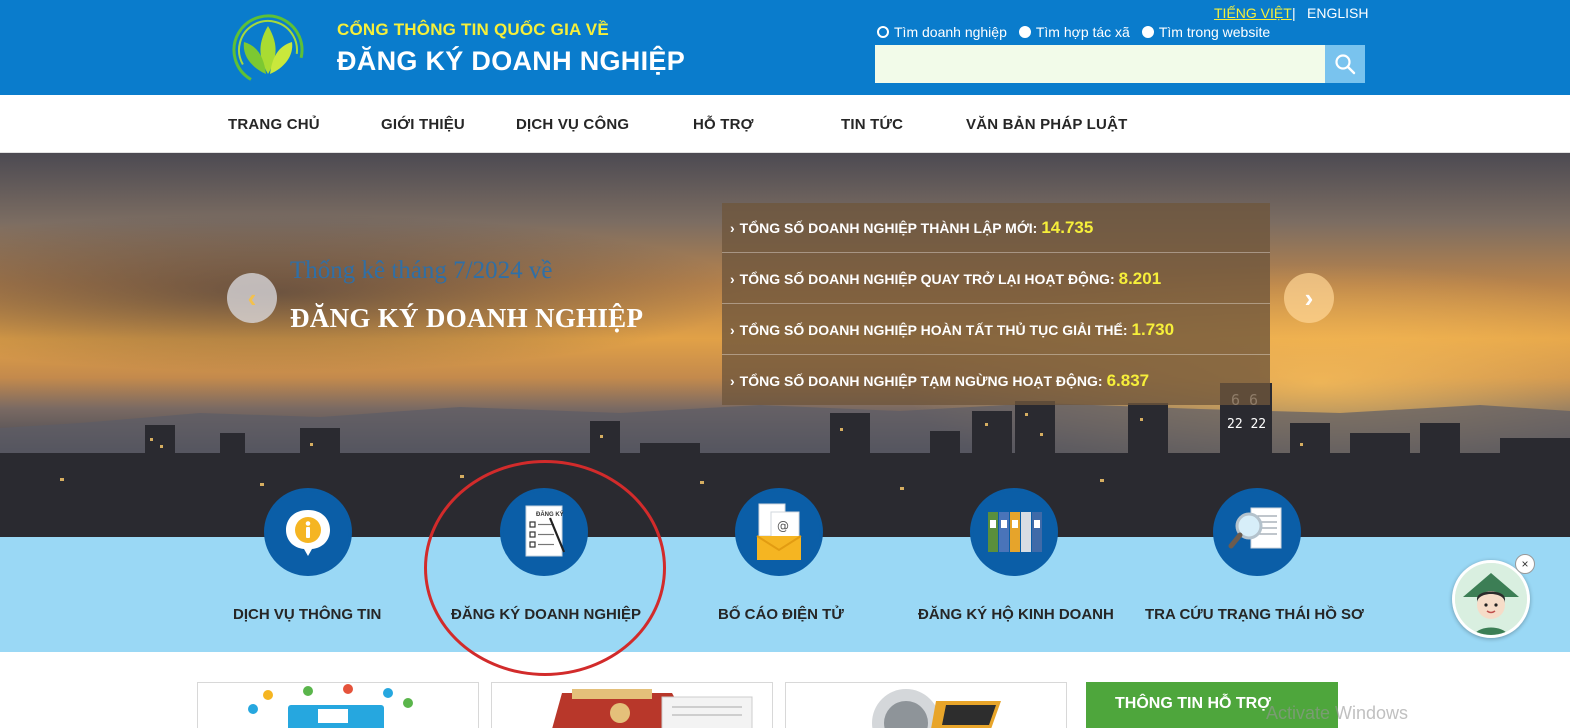 The image size is (1570, 728). I want to click on stat-value: 14.735, so click(1067, 227).